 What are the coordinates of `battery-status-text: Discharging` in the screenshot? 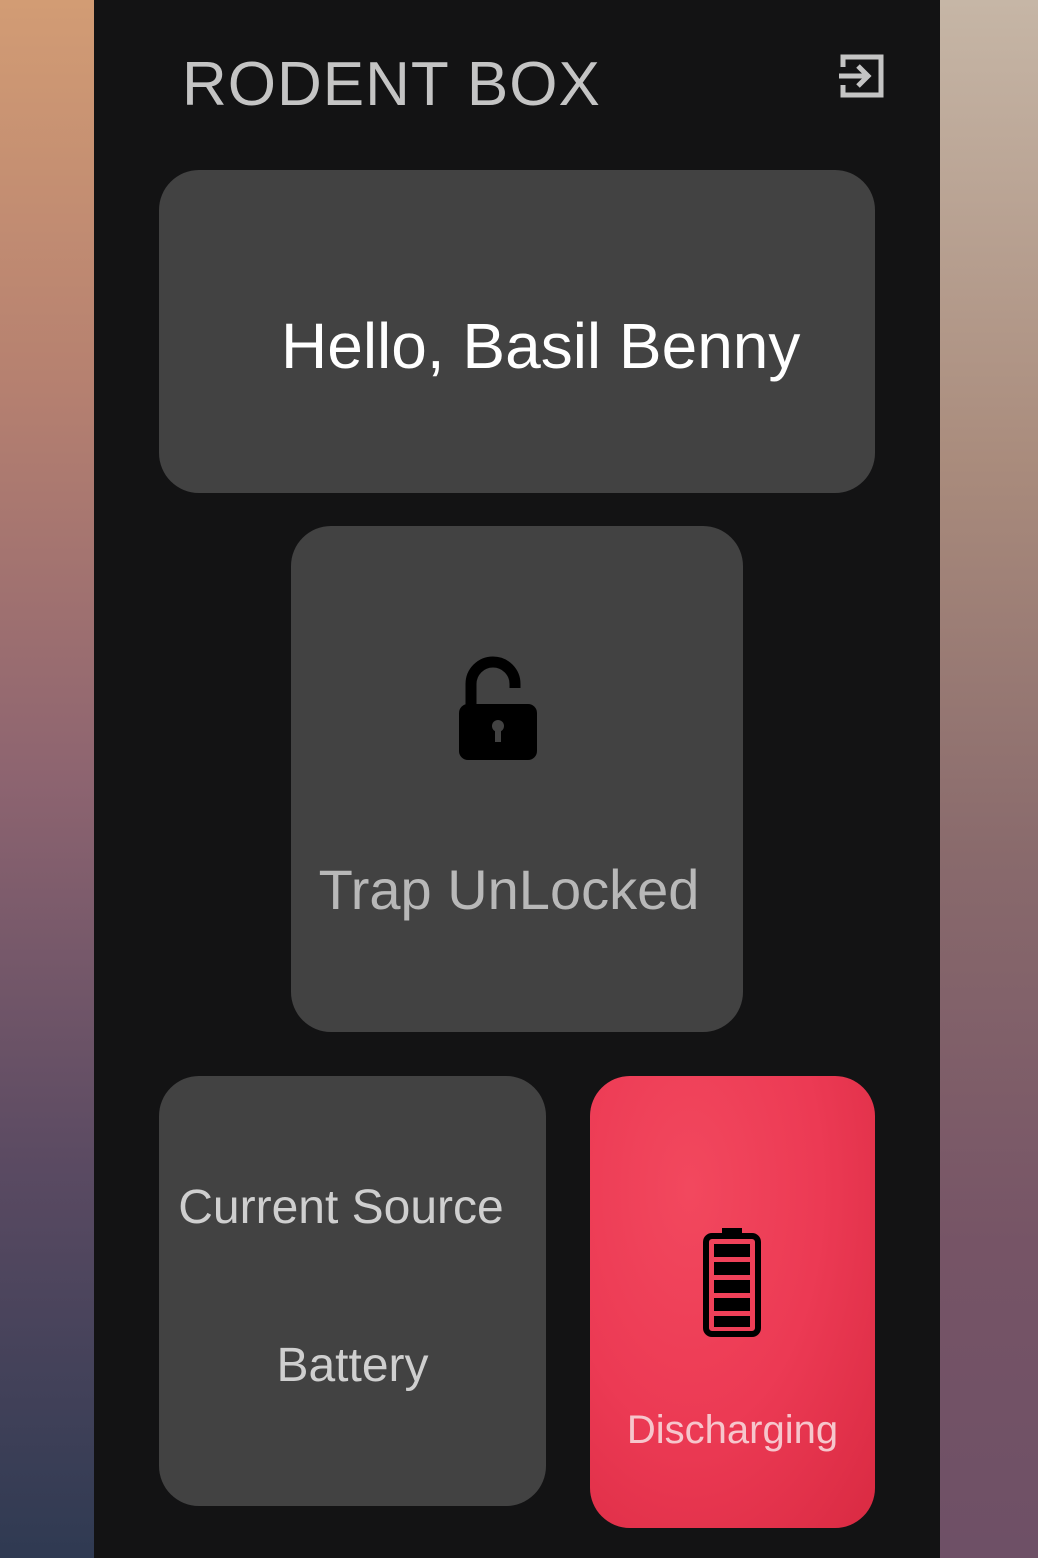 It's located at (732, 1430).